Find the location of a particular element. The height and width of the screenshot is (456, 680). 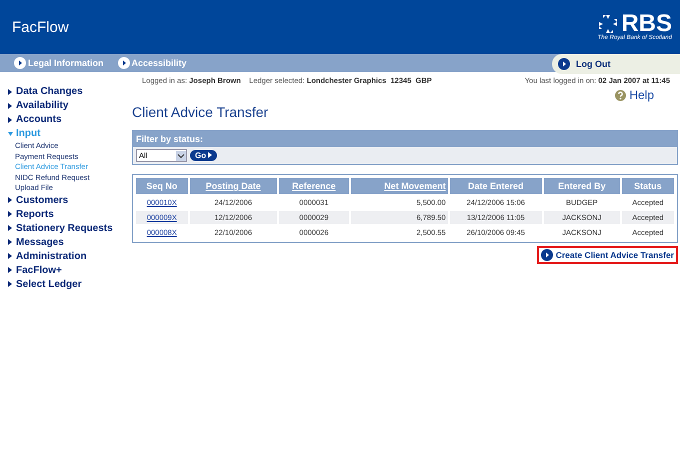

sidebar-item: Availability is located at coordinates (70, 105).